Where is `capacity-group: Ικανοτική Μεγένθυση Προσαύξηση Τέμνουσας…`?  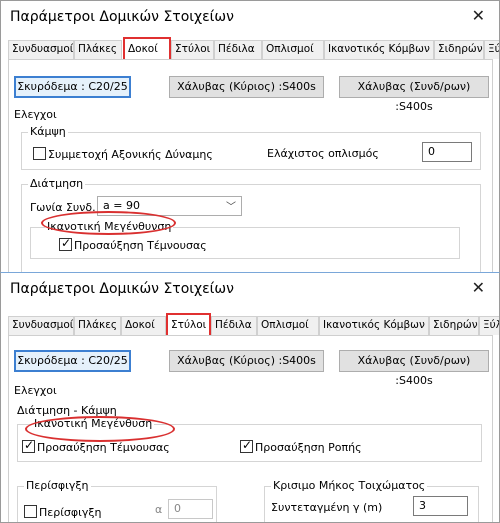
capacity-group: Ικανοτική Μεγένθυση Προσαύξηση Τέμνουσας… is located at coordinates (249, 439).